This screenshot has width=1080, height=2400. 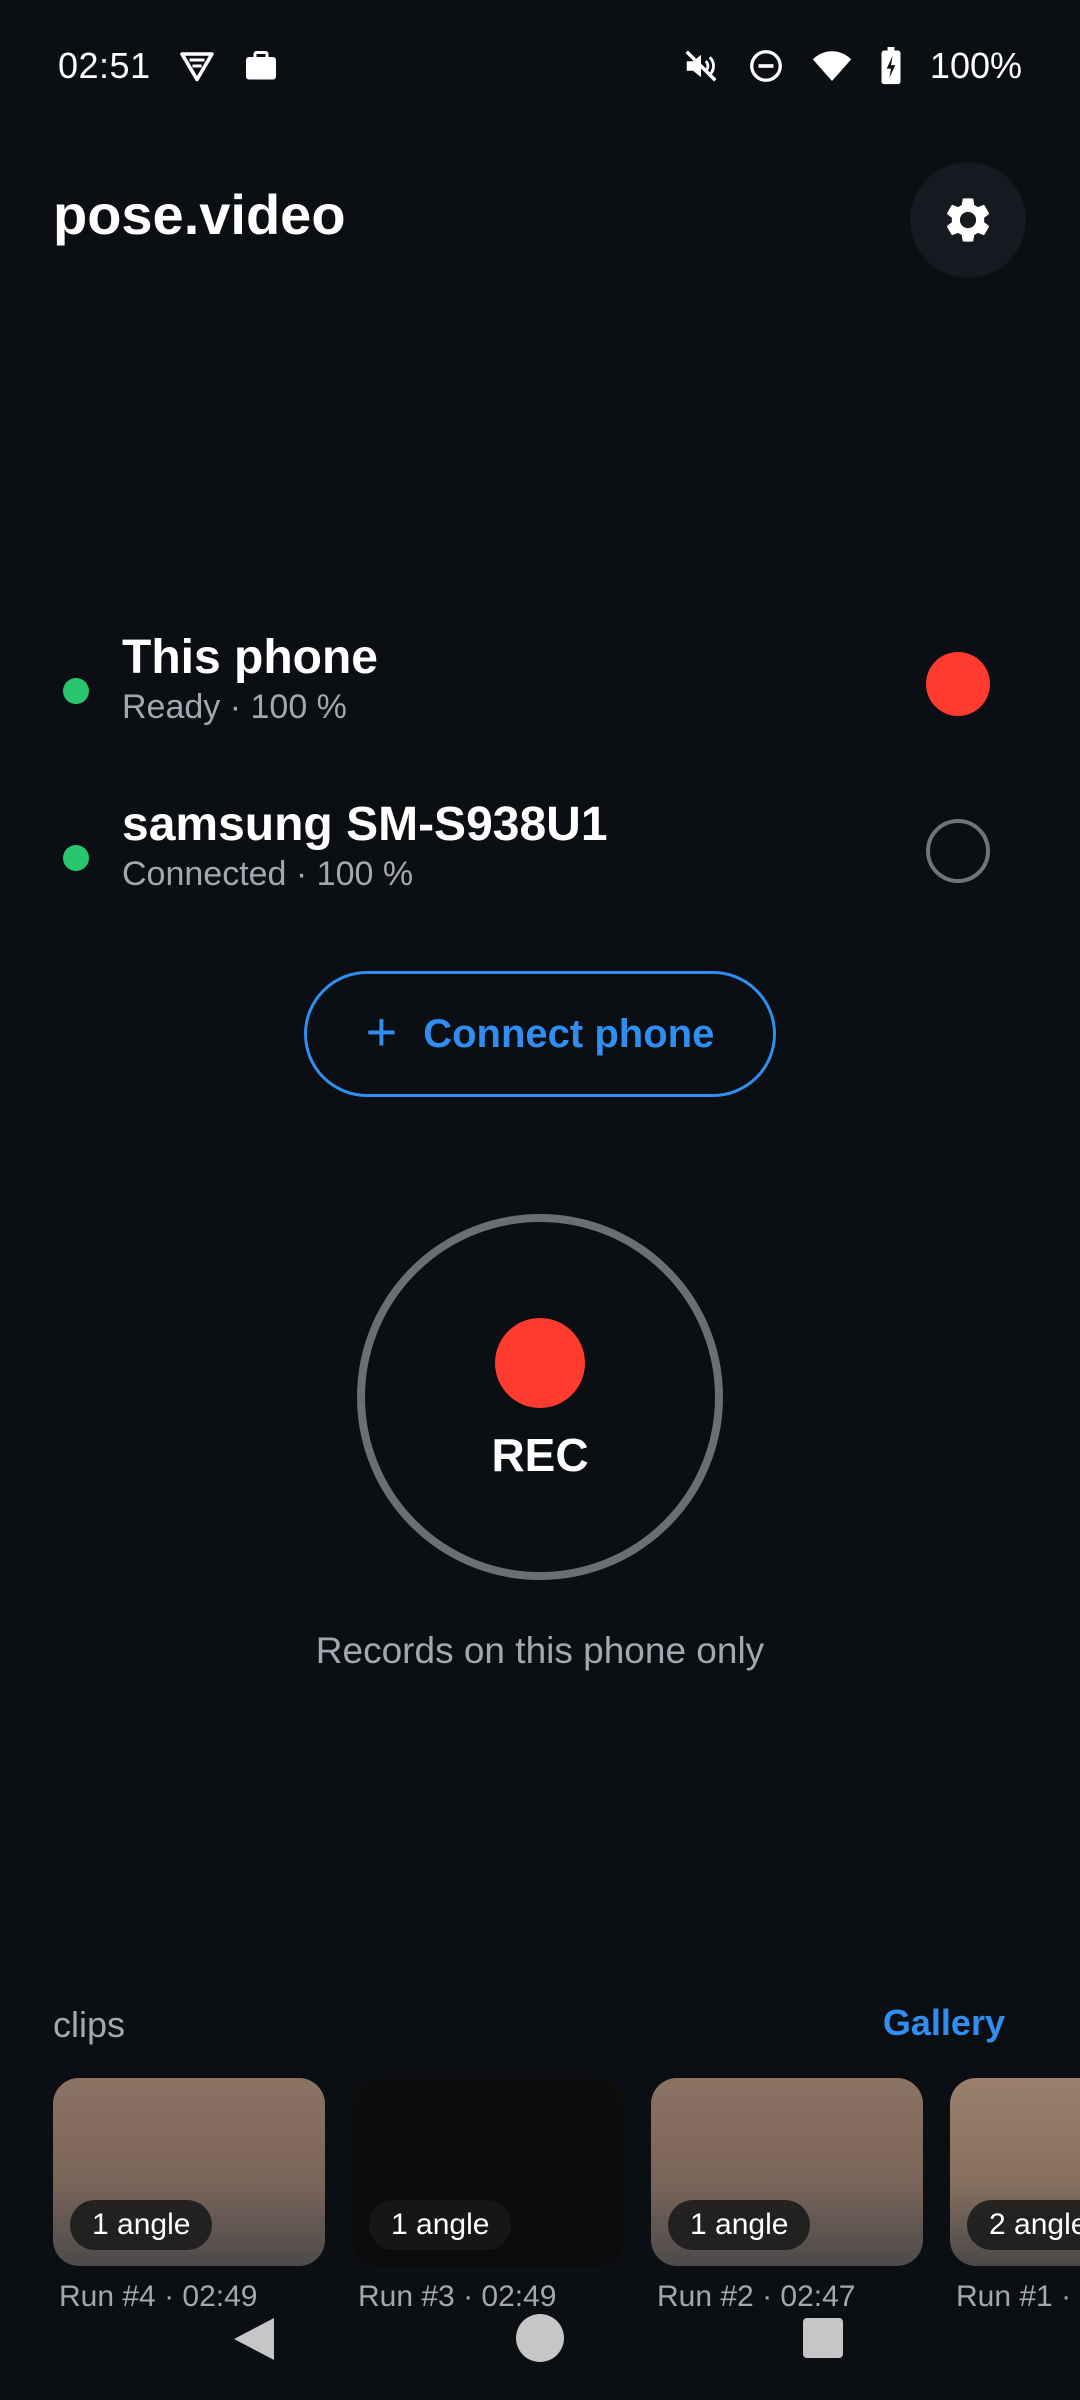 What do you see at coordinates (540, 66) in the screenshot?
I see `status-bar: 02:51 100%` at bounding box center [540, 66].